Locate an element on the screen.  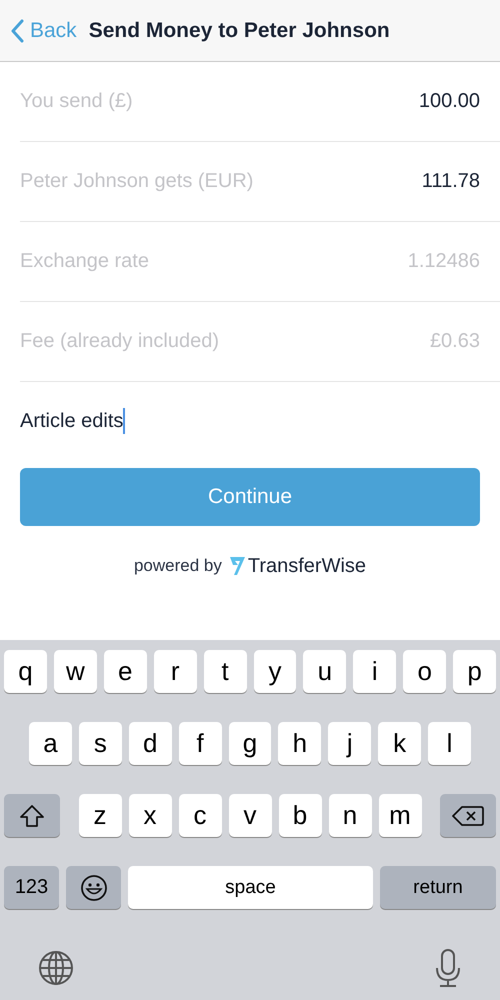
shift-icon is located at coordinates (32, 816).